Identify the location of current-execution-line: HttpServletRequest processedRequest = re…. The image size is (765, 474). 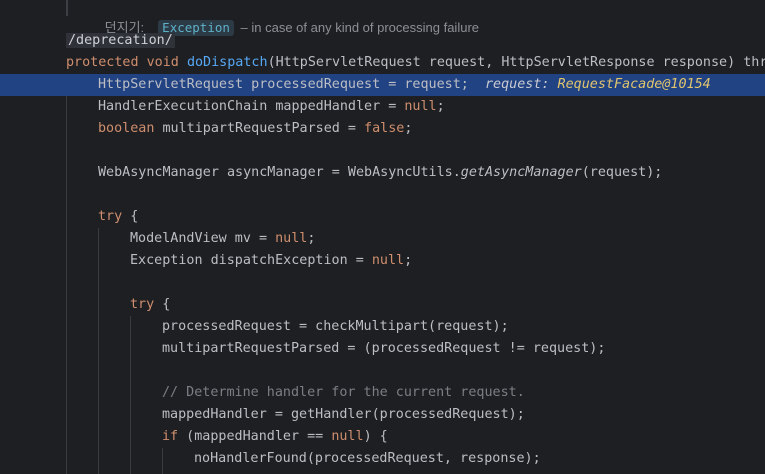
(382, 85).